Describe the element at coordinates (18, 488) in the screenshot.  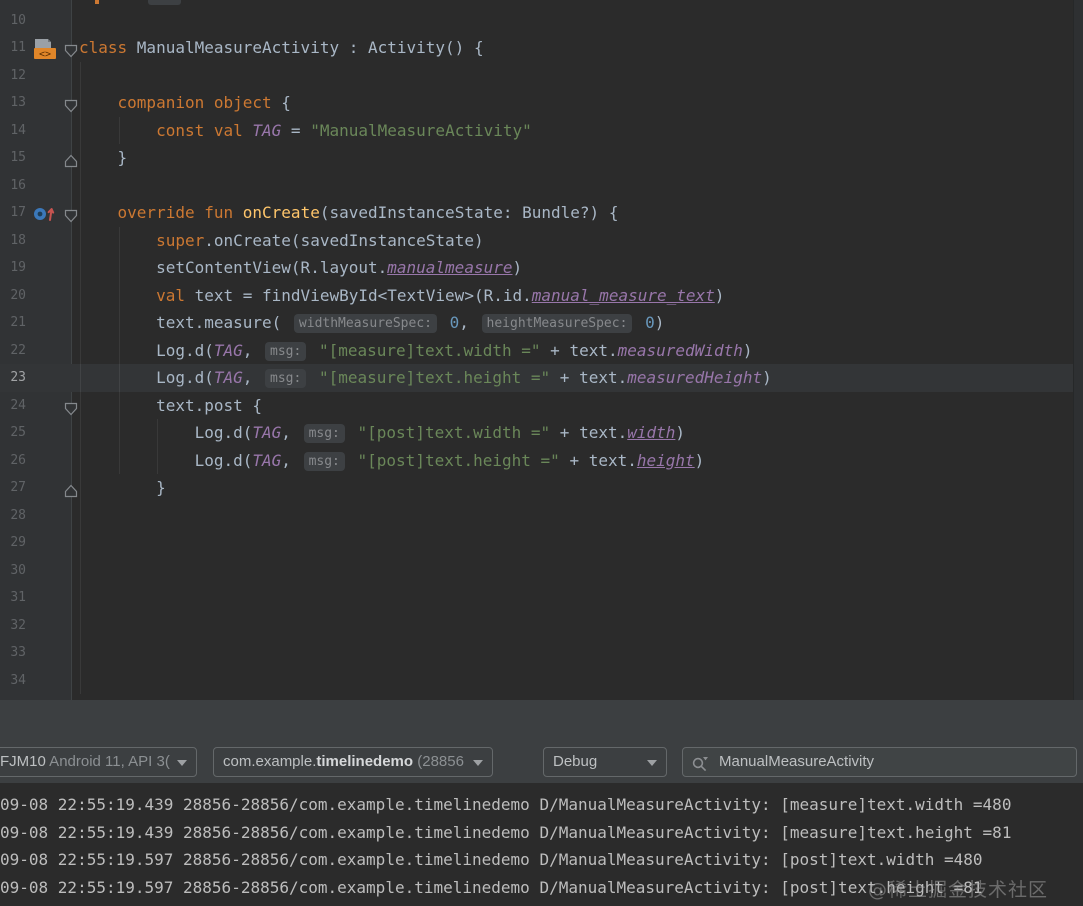
I see `line-number: 27` at that location.